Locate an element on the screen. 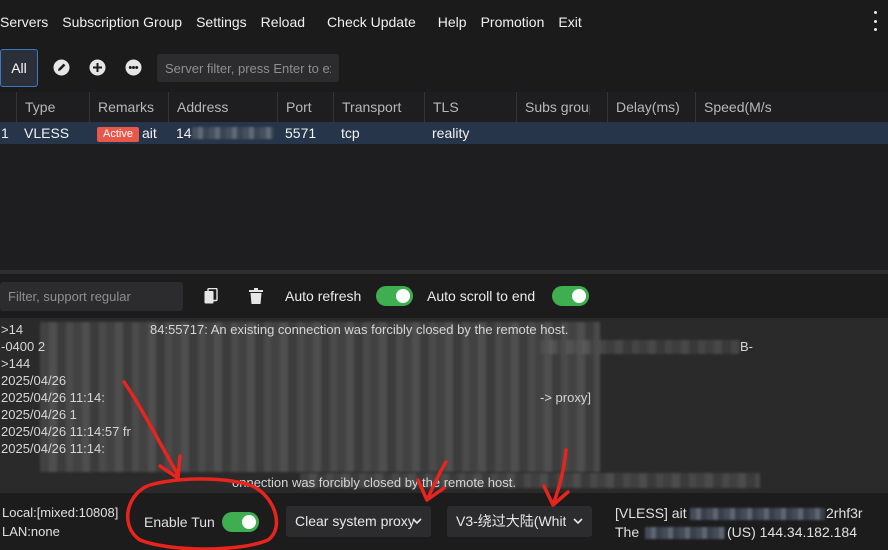 This screenshot has height=550, width=888. row-index: 1 is located at coordinates (5, 133).